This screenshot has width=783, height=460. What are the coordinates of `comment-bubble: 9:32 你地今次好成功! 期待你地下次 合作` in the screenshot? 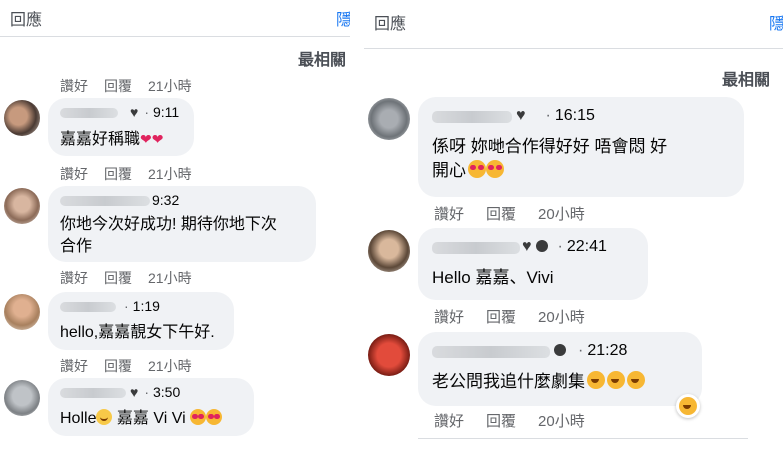 It's located at (182, 224).